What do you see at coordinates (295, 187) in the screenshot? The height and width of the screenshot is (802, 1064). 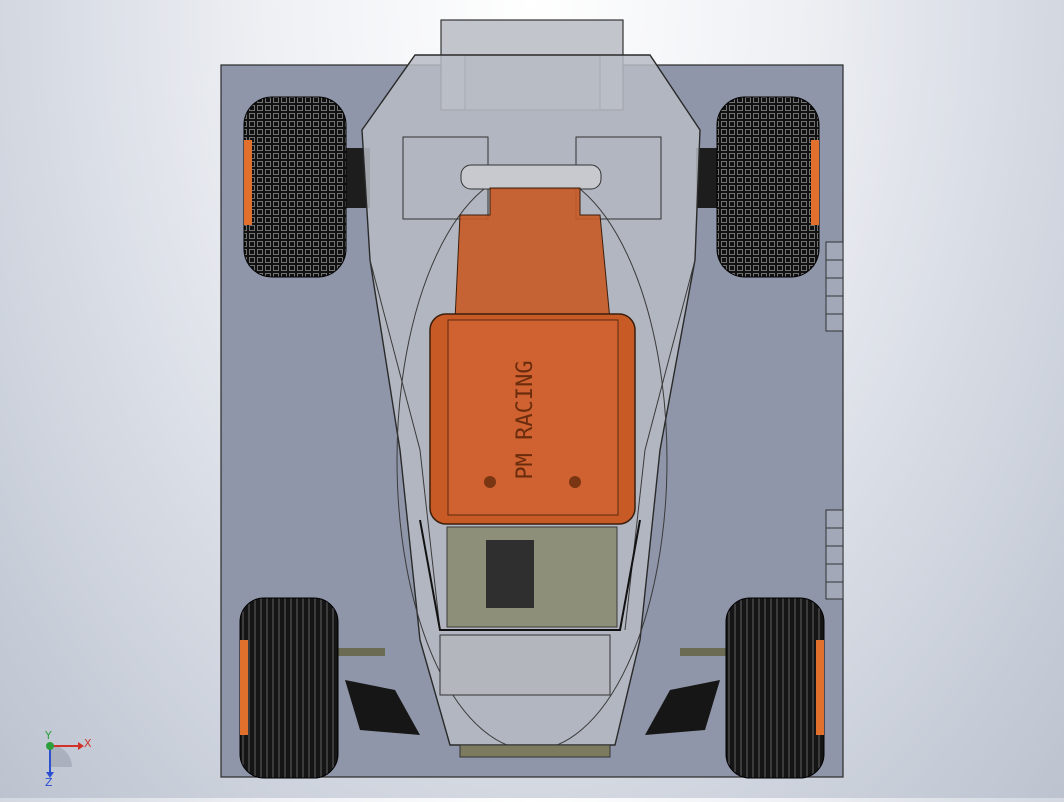 I see `rear-left-wheel` at bounding box center [295, 187].